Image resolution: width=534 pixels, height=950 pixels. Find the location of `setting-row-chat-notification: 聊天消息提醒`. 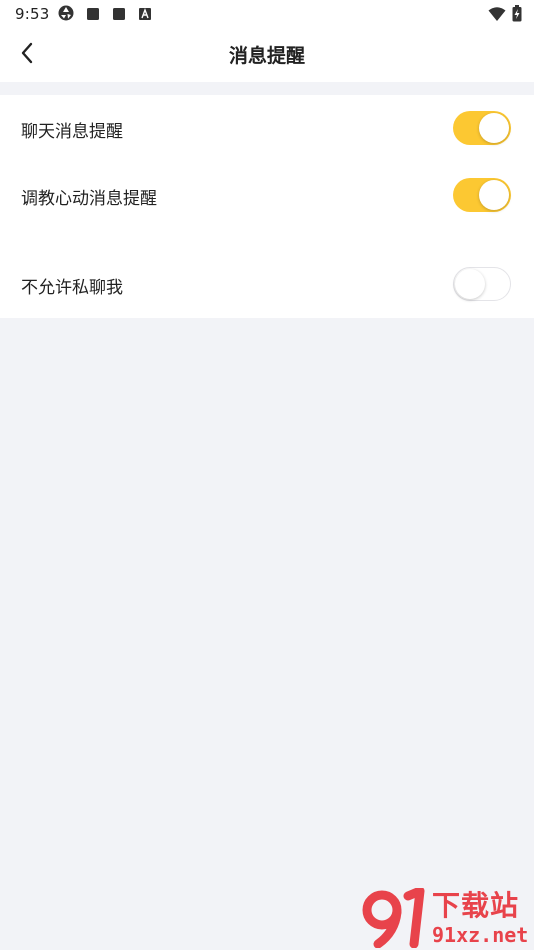

setting-row-chat-notification: 聊天消息提醒 is located at coordinates (267, 128).